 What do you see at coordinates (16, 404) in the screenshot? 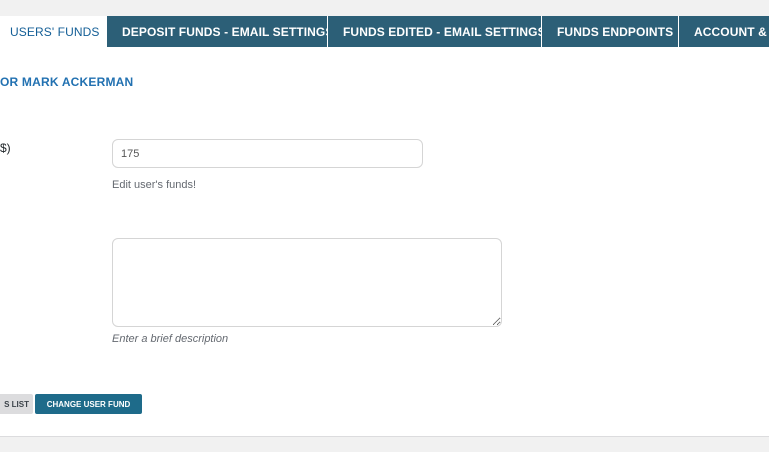
I see `back-to-list-button: s List` at bounding box center [16, 404].